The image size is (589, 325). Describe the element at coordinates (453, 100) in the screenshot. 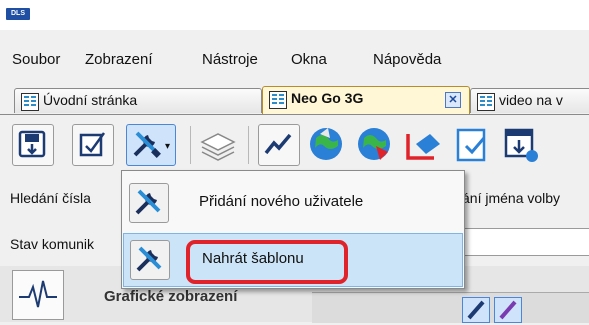

I see `close-icon: ✕` at that location.